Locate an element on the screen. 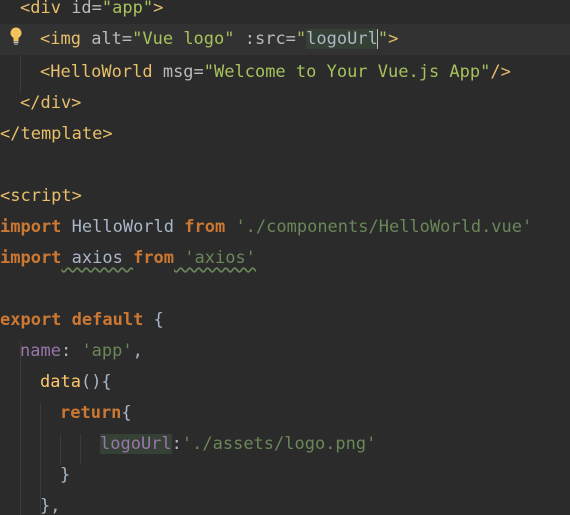 Image resolution: width=570 pixels, height=515 pixels. keyword-return: return is located at coordinates (91, 413).